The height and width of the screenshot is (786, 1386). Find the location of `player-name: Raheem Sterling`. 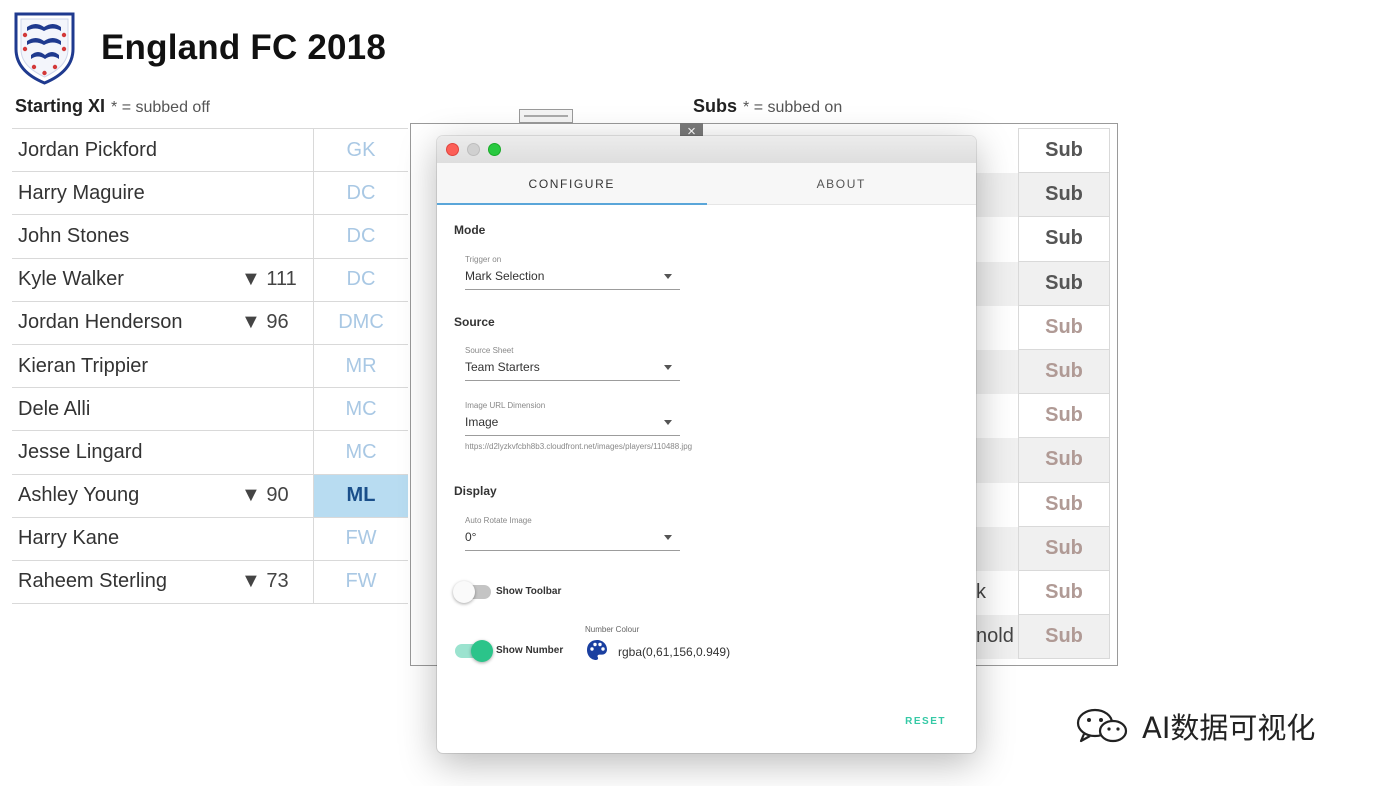

player-name: Raheem Sterling is located at coordinates (92, 581).